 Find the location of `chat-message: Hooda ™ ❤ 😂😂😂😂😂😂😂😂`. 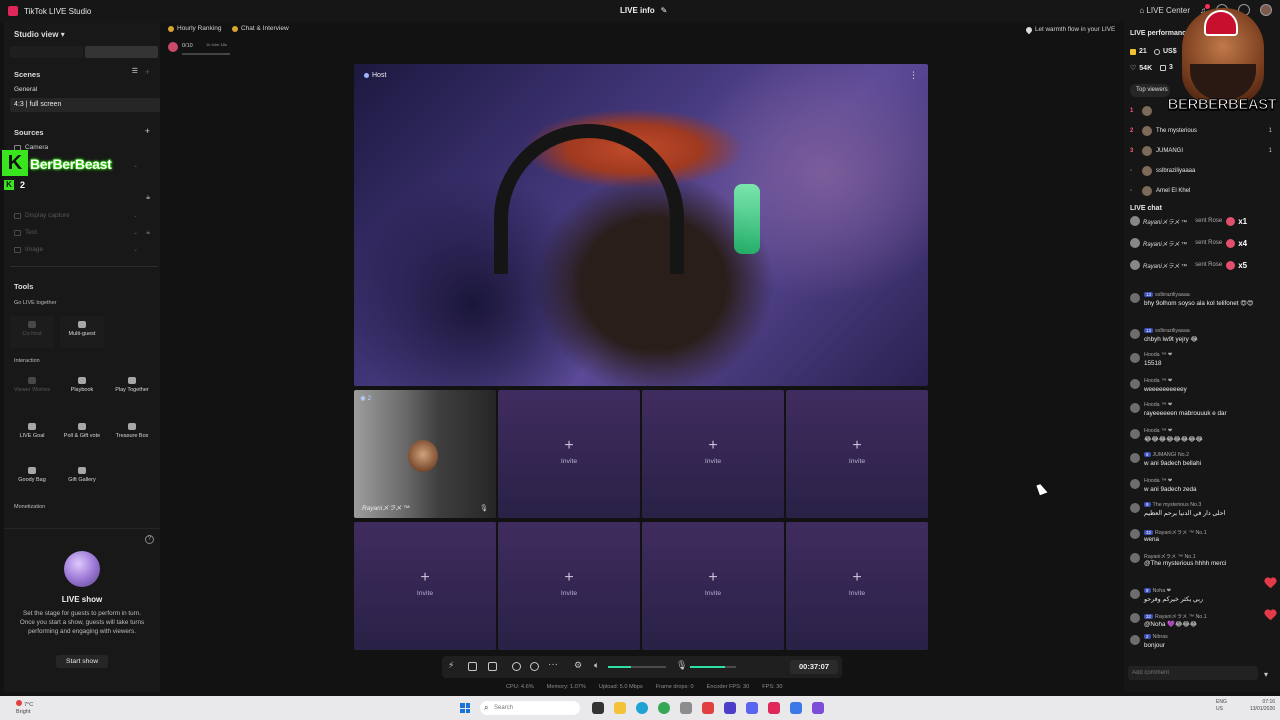

chat-message: Hooda ™ ❤ 😂😂😂😂😂😂😂😂 is located at coordinates (1203, 439).